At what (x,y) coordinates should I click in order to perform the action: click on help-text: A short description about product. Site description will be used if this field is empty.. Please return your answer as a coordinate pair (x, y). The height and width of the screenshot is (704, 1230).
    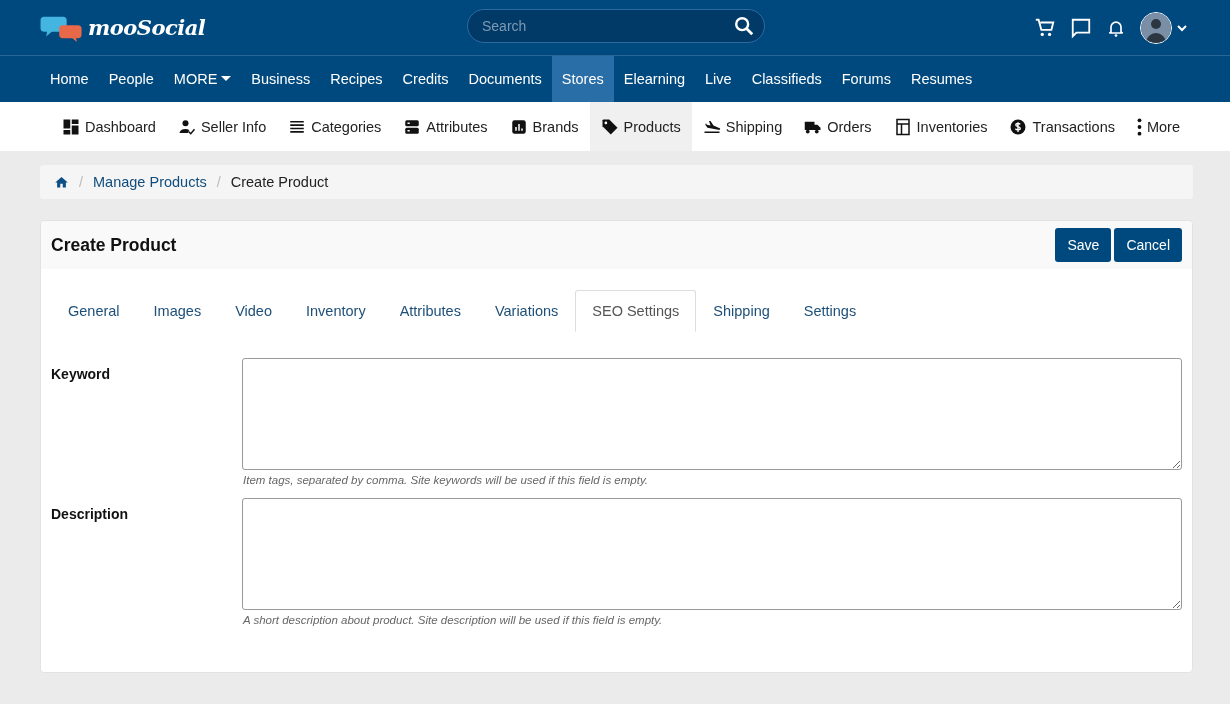
    Looking at the image, I should click on (453, 620).